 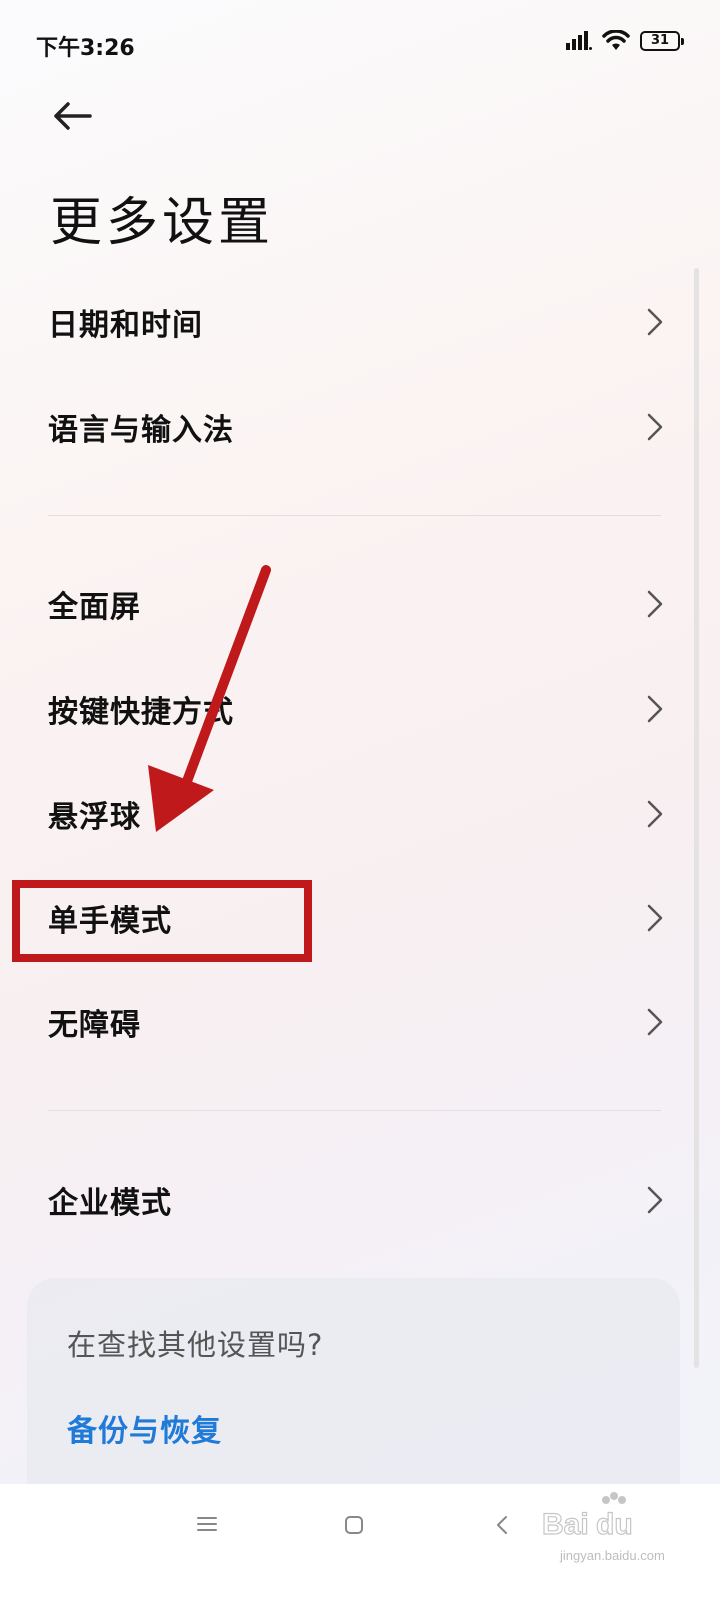 I want to click on battery-icon: 31, so click(x=662, y=41).